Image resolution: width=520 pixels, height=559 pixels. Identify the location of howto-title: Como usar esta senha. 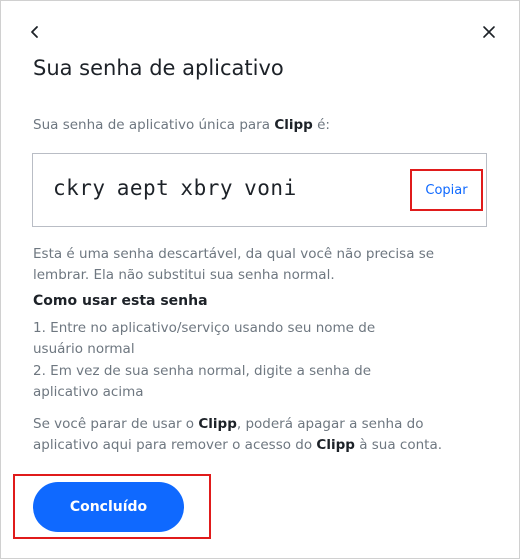
(120, 301).